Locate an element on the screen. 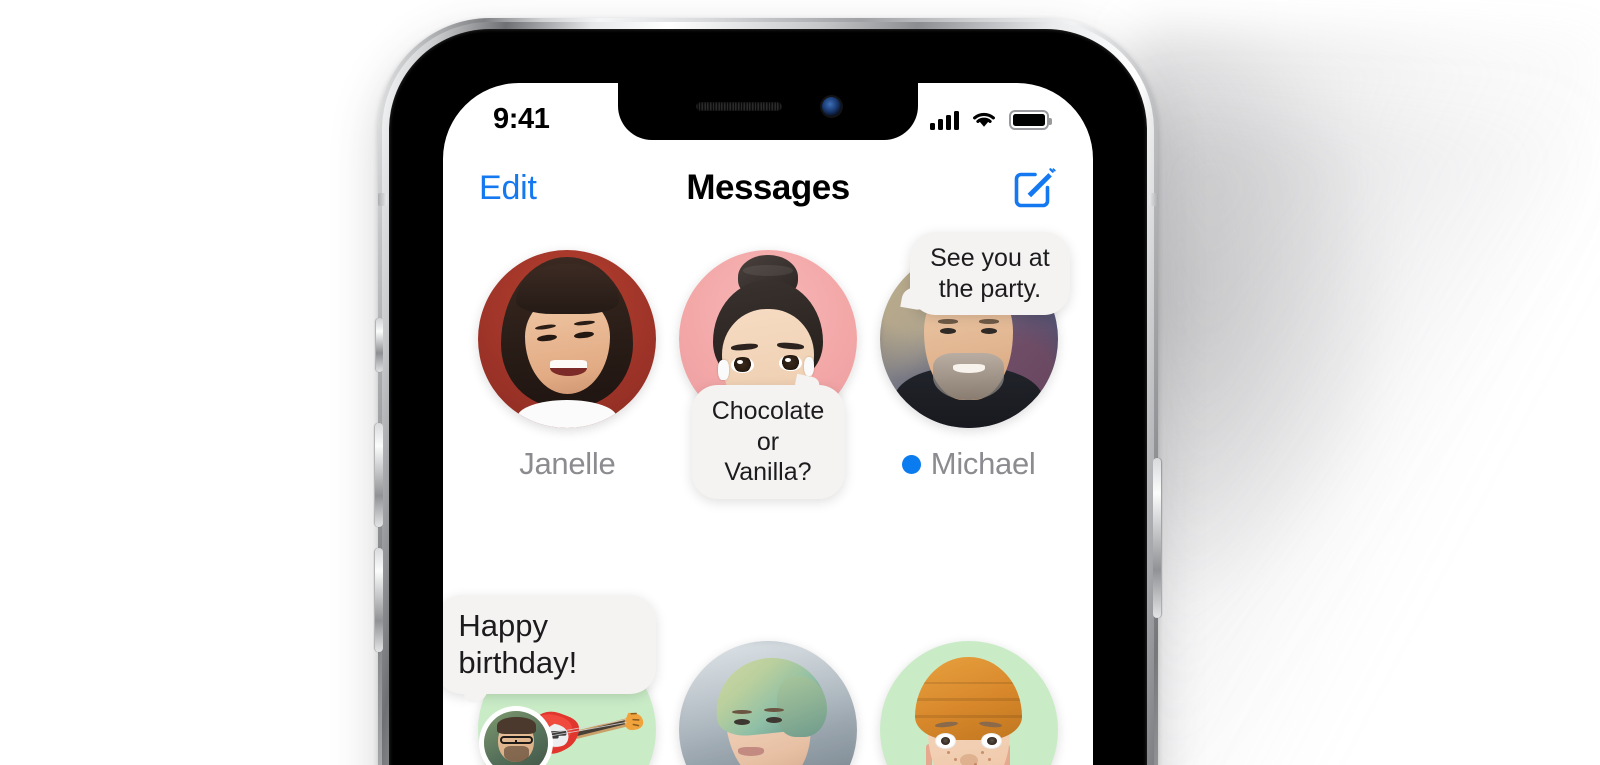 The image size is (1600, 765). message-preview-bubble: Happy birthday! is located at coordinates (550, 649).